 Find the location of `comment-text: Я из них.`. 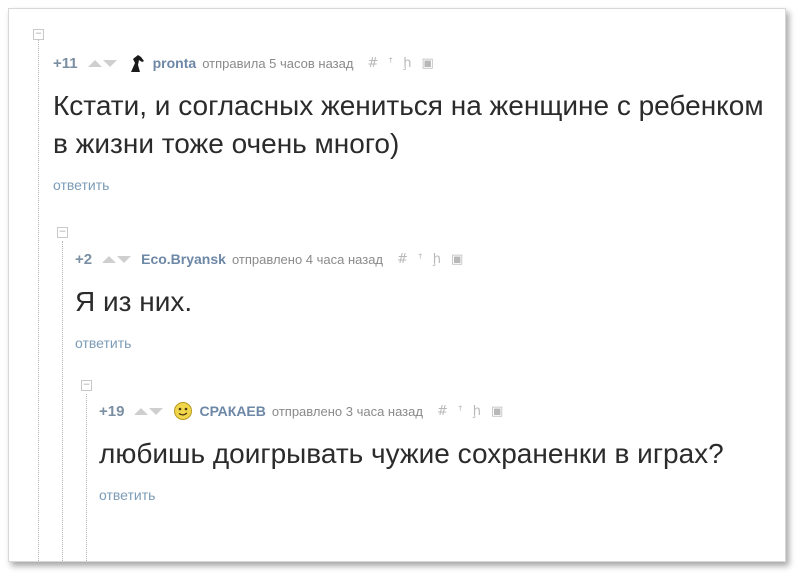

comment-text: Я из них. is located at coordinates (134, 301).